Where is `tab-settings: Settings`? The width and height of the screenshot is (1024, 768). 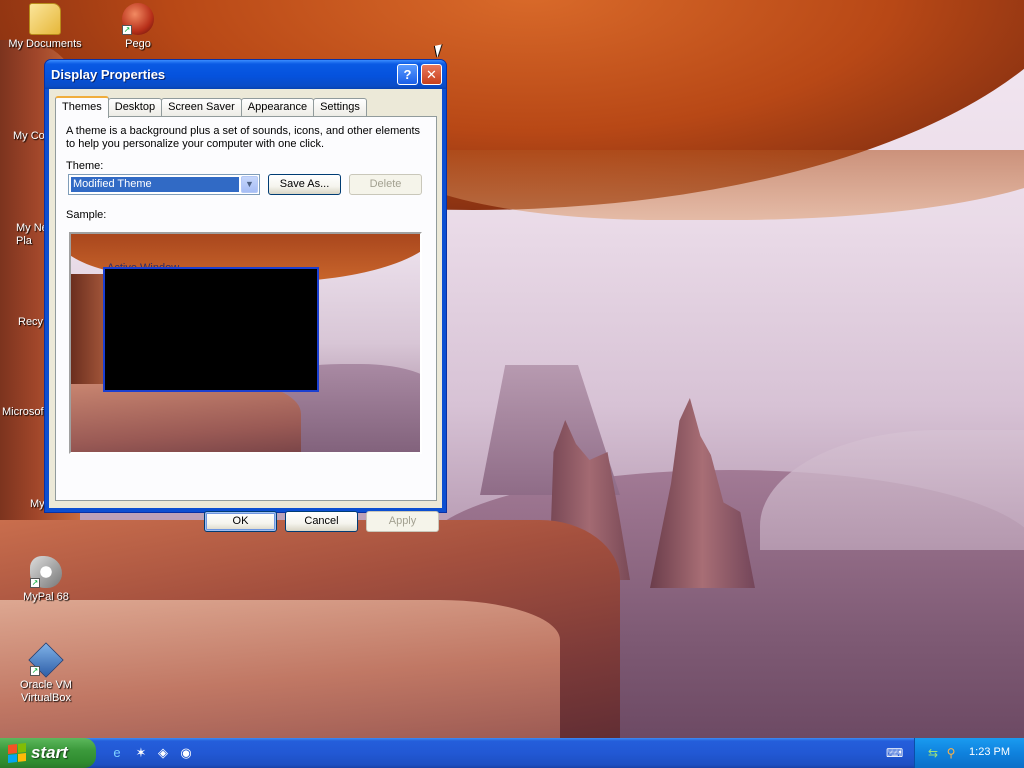
tab-settings: Settings is located at coordinates (340, 107).